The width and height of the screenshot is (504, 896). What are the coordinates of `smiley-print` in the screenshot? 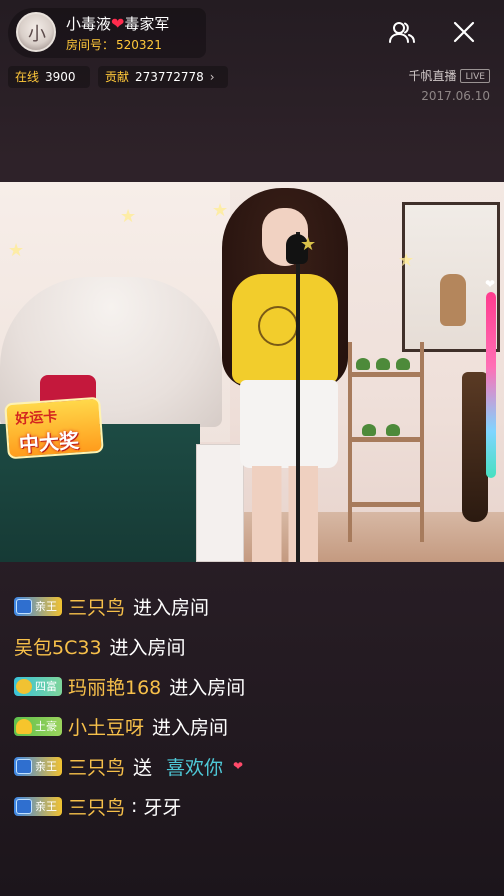 It's located at (278, 326).